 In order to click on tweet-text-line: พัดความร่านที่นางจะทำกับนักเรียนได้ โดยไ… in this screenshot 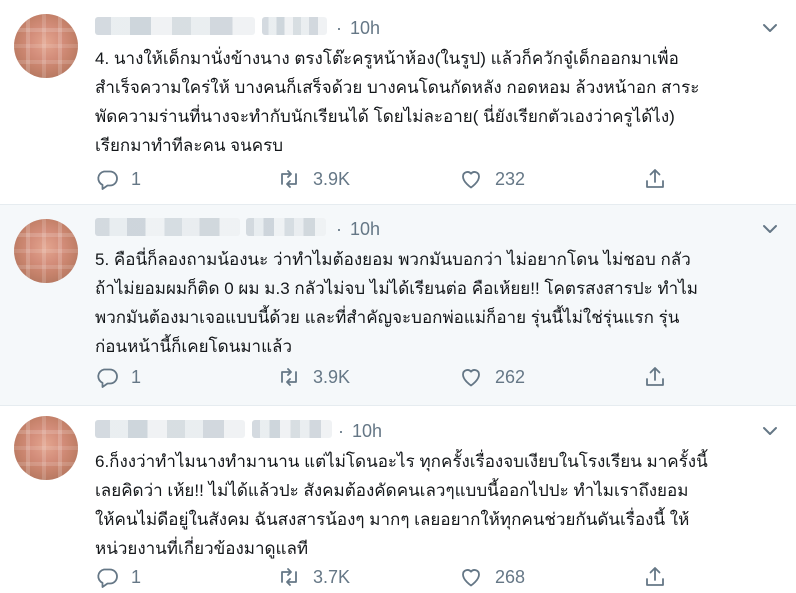, I will do `click(385, 116)`.